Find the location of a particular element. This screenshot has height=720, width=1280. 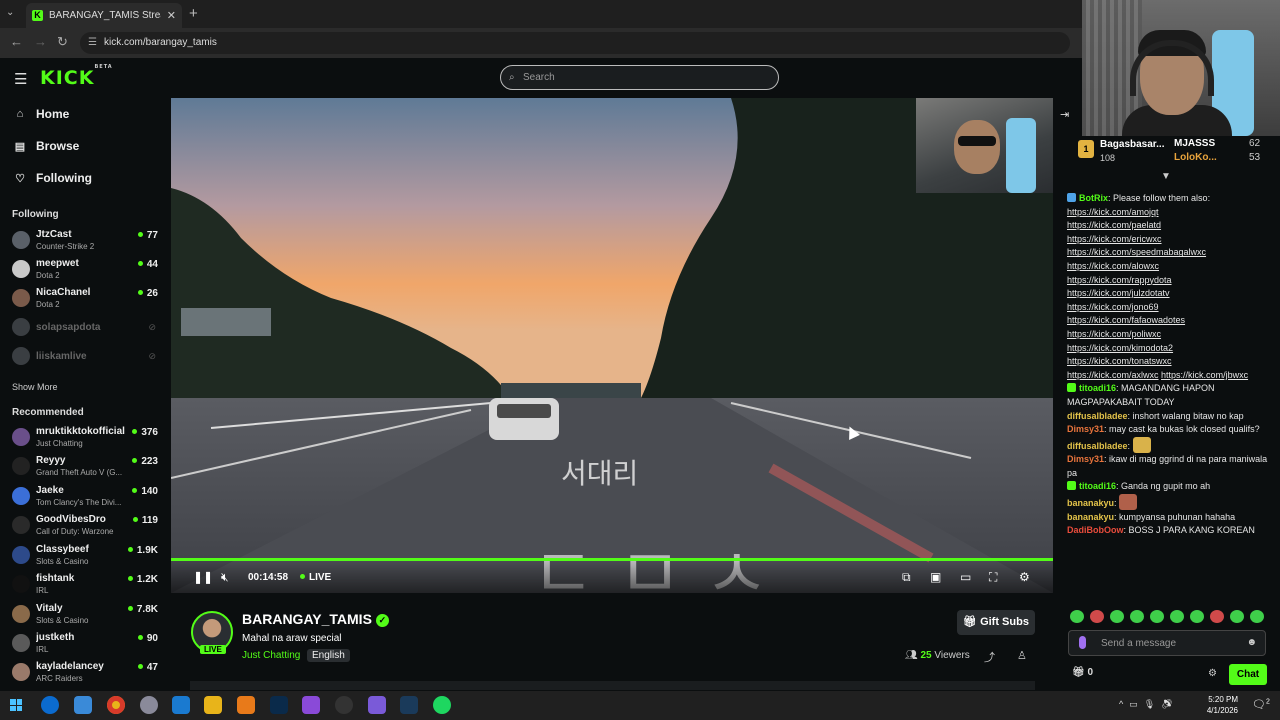

pause-icon: ❚❚ is located at coordinates (203, 577).